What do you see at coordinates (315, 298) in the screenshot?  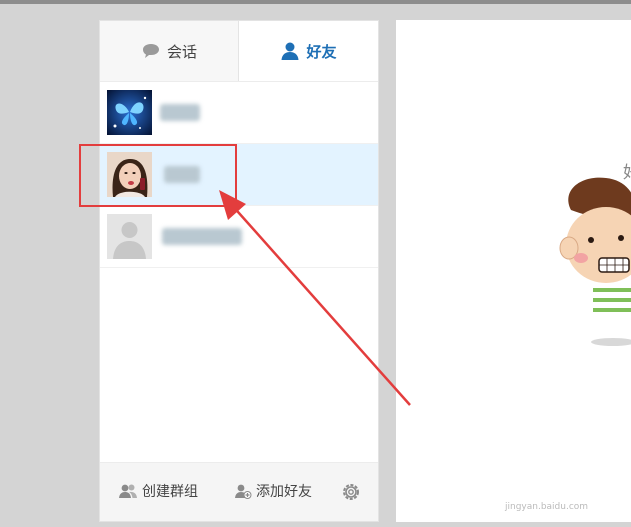 I see `annotation-arrow-icon` at bounding box center [315, 298].